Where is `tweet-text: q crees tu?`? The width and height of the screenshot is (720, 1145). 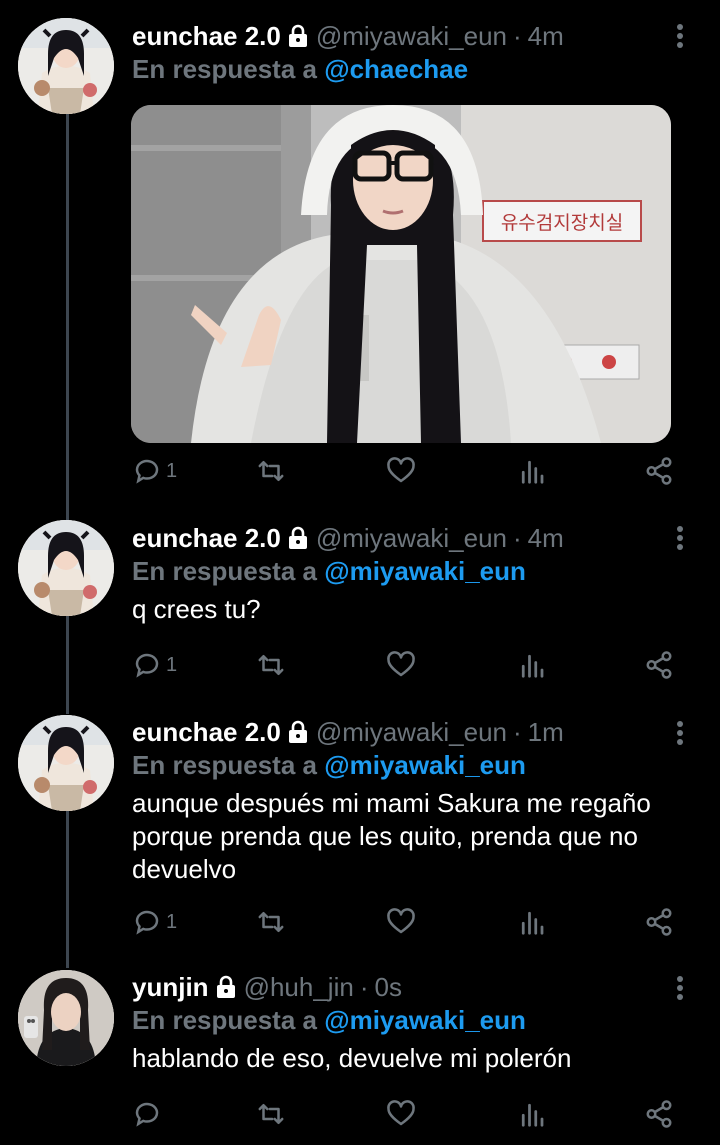
tweet-text: q crees tu? is located at coordinates (196, 609).